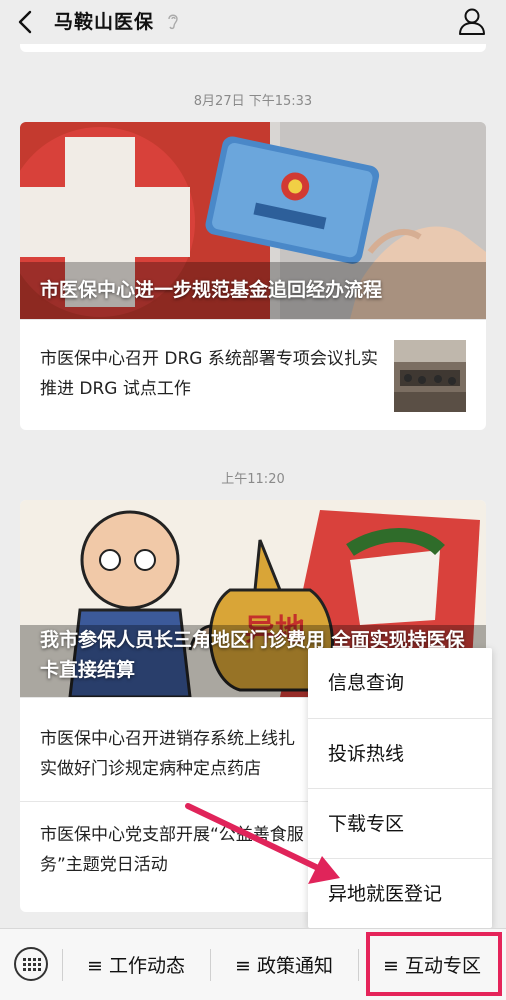 The height and width of the screenshot is (1000, 506). Describe the element at coordinates (253, 22) in the screenshot. I see `top-nav-bar: 马鞍山医保` at that location.